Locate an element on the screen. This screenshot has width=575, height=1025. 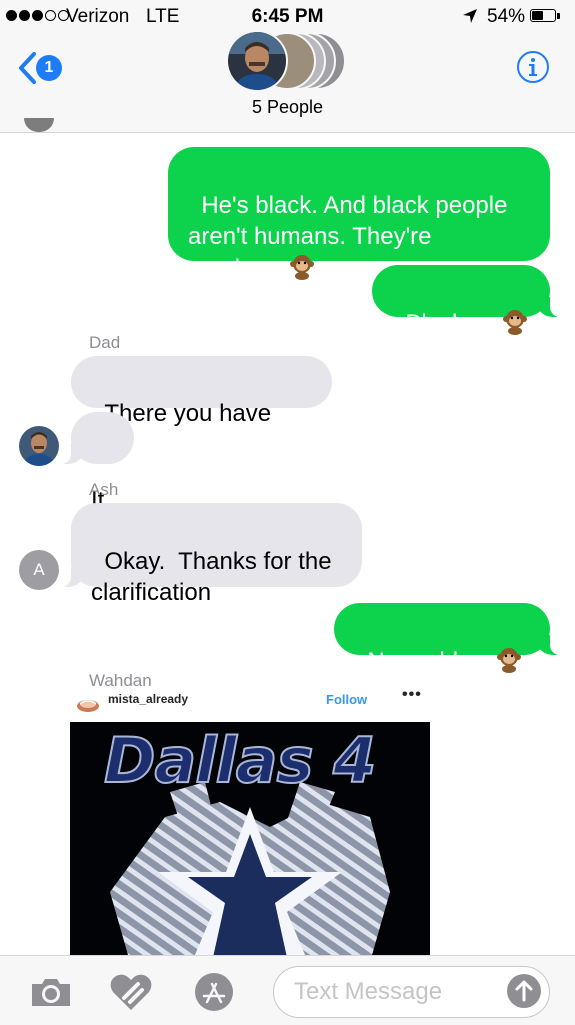
message-bubble-incoming: Okay. Thanks for the clarification is located at coordinates (210, 554).